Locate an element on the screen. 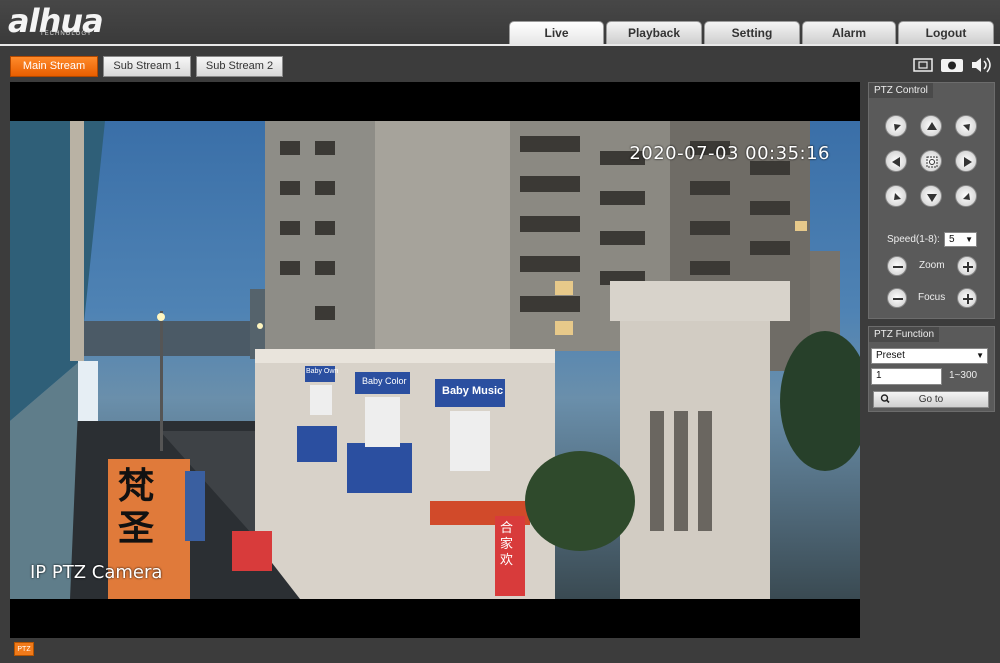  ptz-down-right-button is located at coordinates (966, 196).